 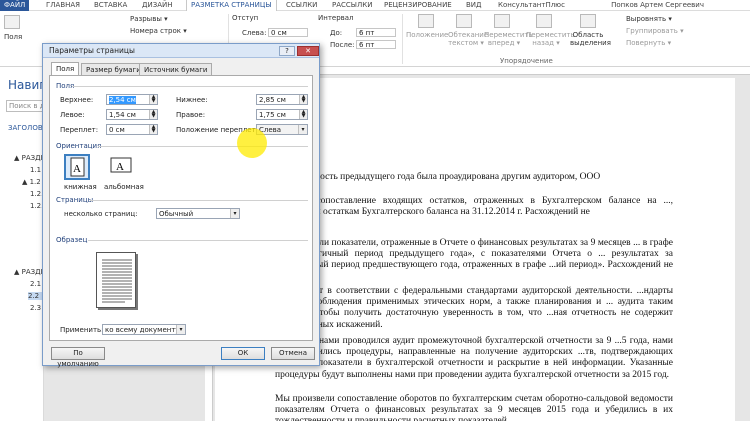 What do you see at coordinates (544, 21) in the screenshot?
I see `send-backward-icon` at bounding box center [544, 21].